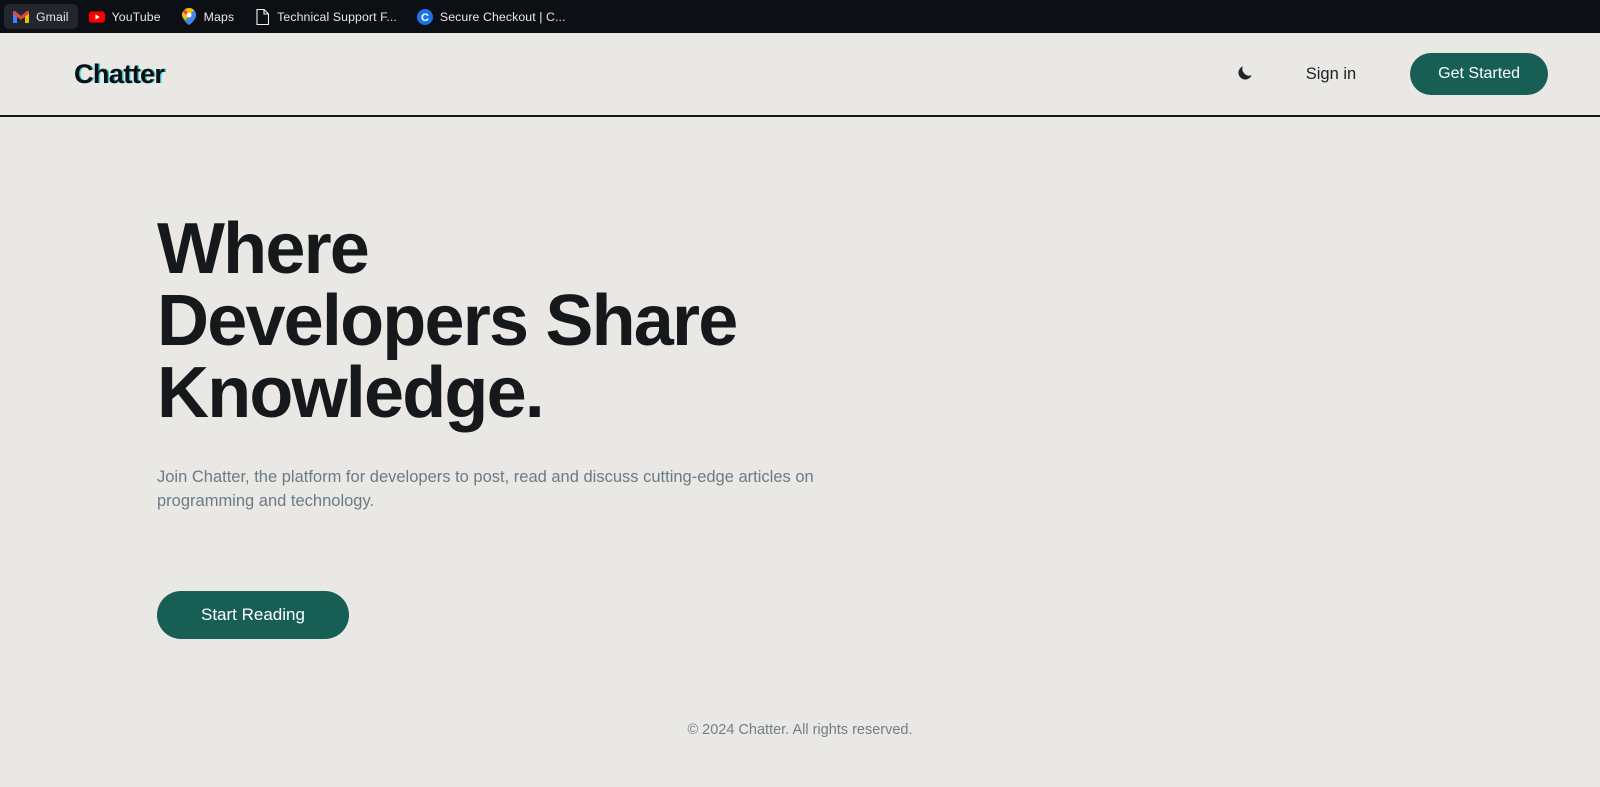 This screenshot has height=787, width=1600. Describe the element at coordinates (21, 17) in the screenshot. I see `gmail-icon` at that location.